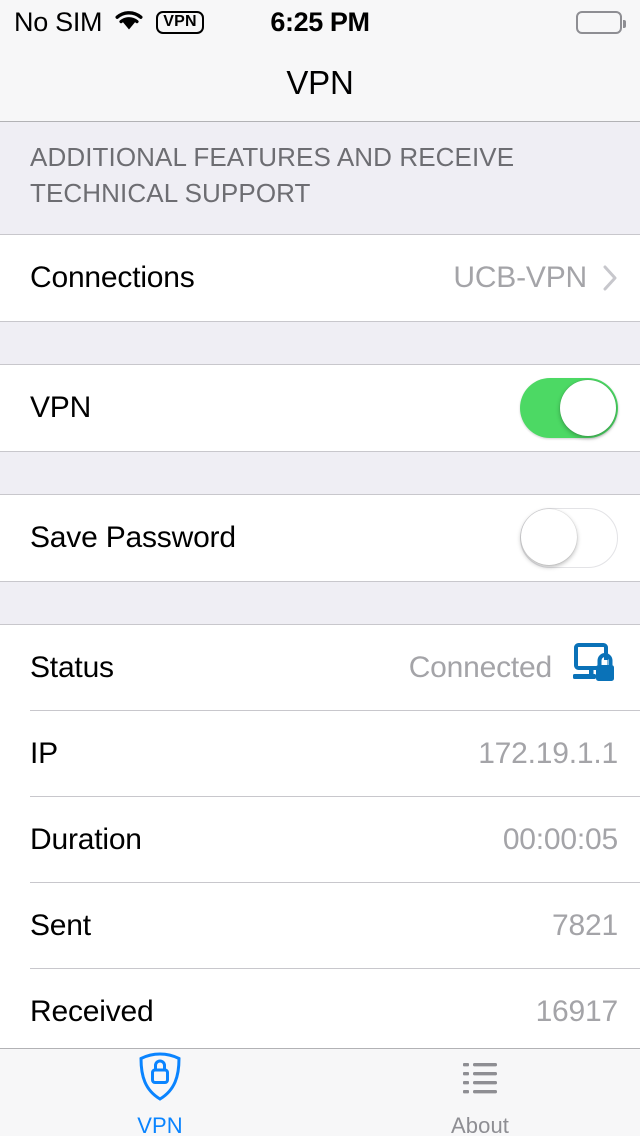 The width and height of the screenshot is (640, 1136). I want to click on ip-row: IP 172.19.1.1, so click(320, 753).